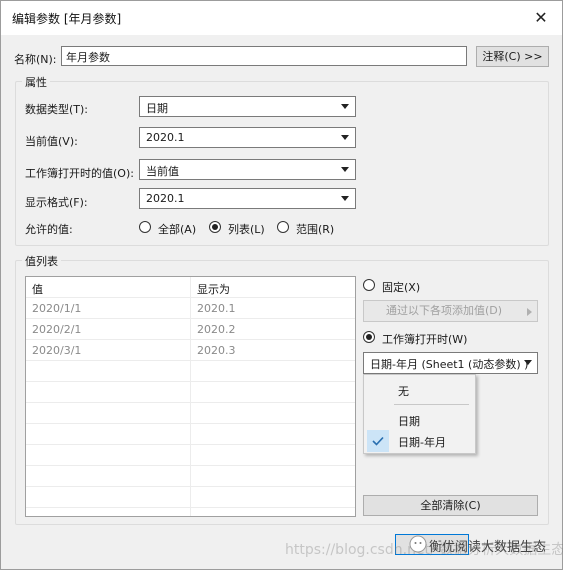  I want to click on checkmark-icon, so click(378, 441).